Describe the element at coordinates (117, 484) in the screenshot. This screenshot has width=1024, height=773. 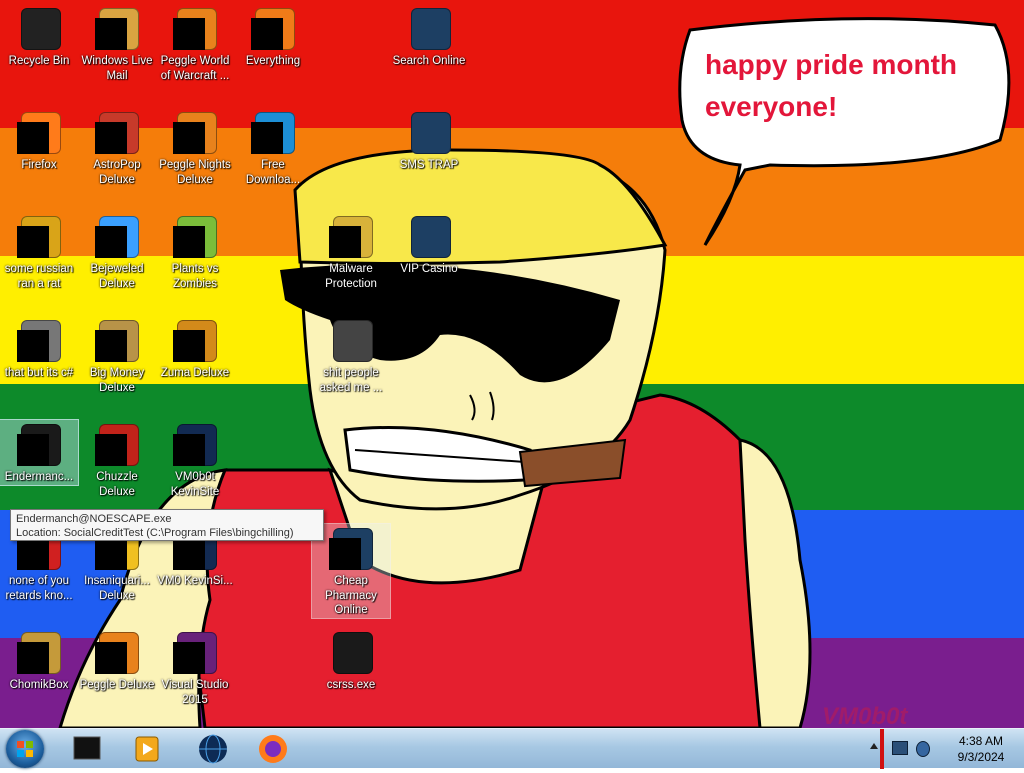
I see `desktop-icon-label: Chuzzle Deluxe` at that location.